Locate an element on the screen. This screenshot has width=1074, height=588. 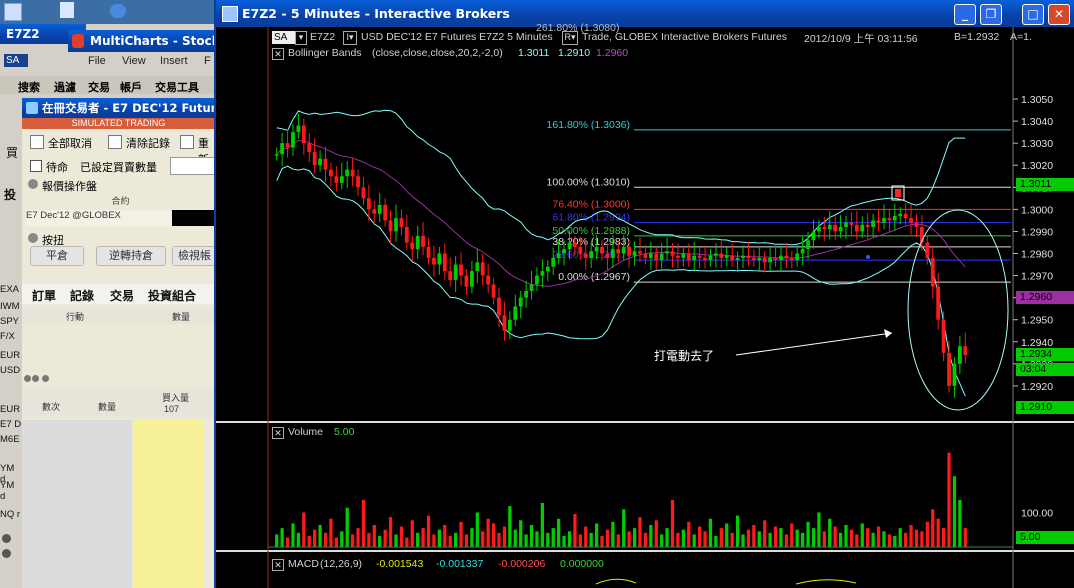
menu-tools: 交易工具 is located at coordinates (177, 87).